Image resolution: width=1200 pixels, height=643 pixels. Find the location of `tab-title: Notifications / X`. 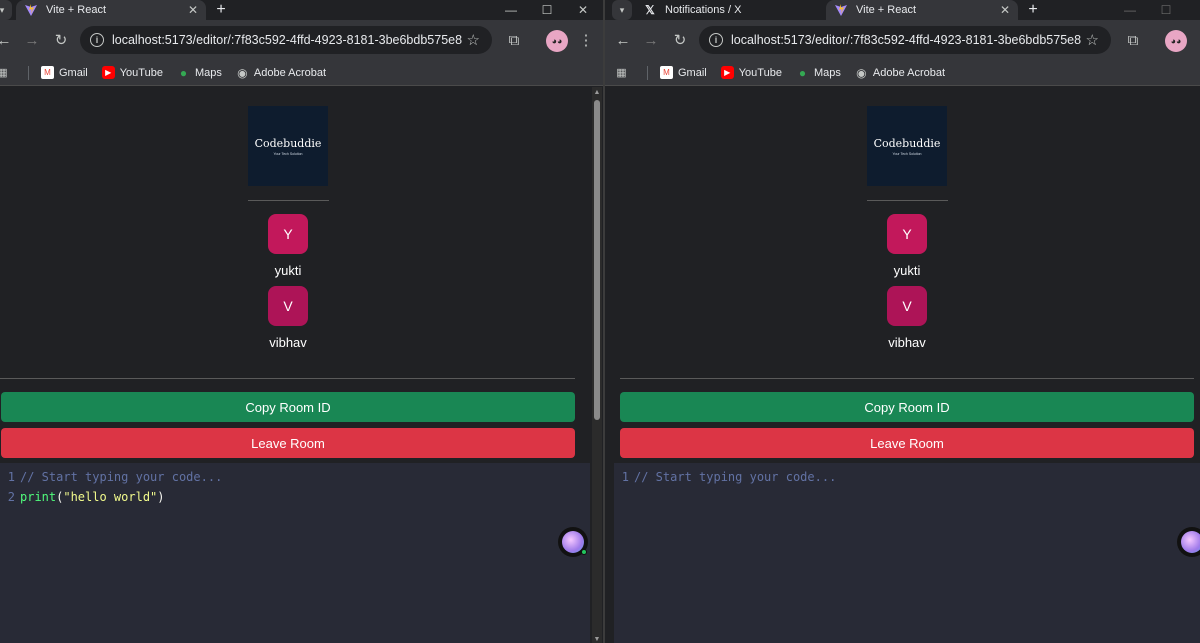

tab-title: Notifications / X is located at coordinates (703, 10).